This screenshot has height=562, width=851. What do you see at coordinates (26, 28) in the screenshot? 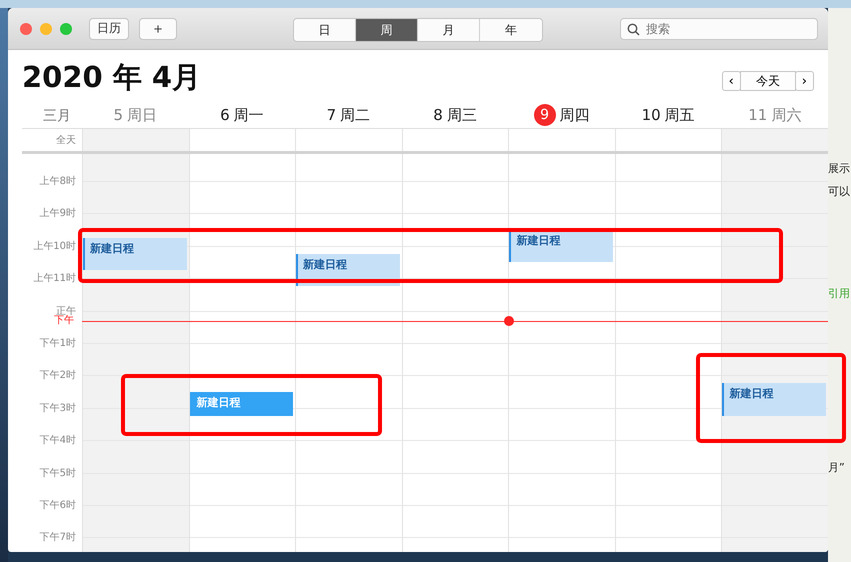
I see `close-button` at bounding box center [26, 28].